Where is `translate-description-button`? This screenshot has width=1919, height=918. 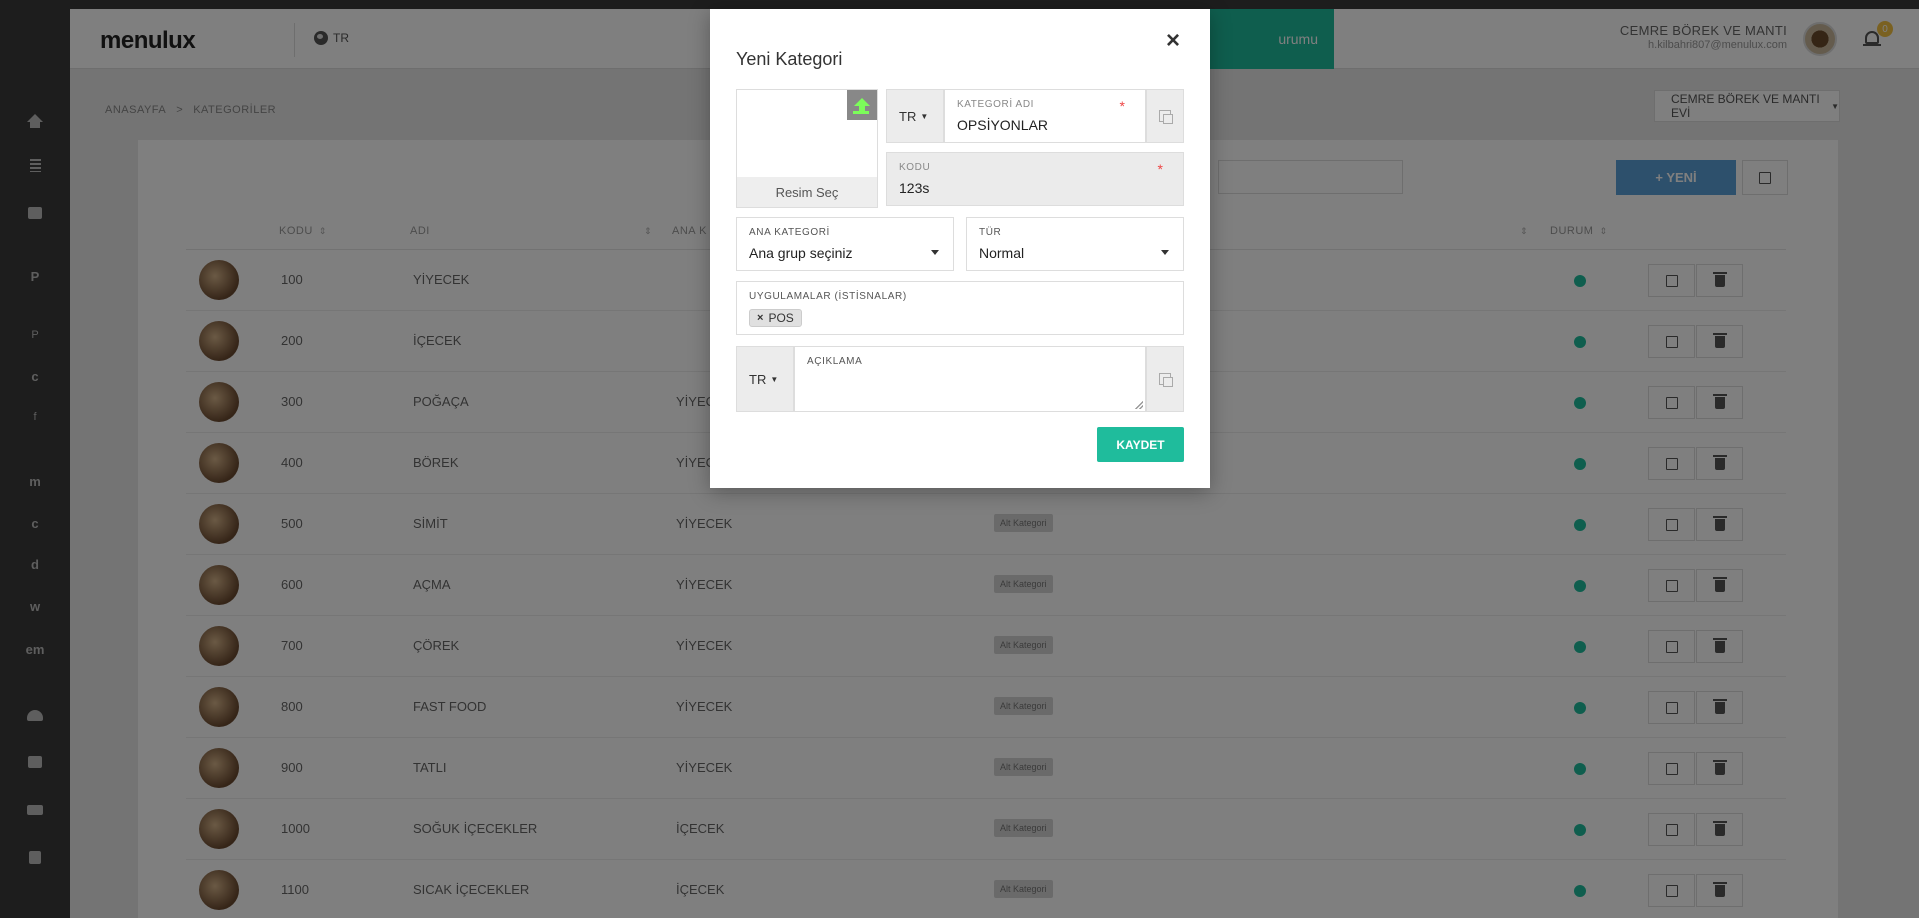 translate-description-button is located at coordinates (1165, 379).